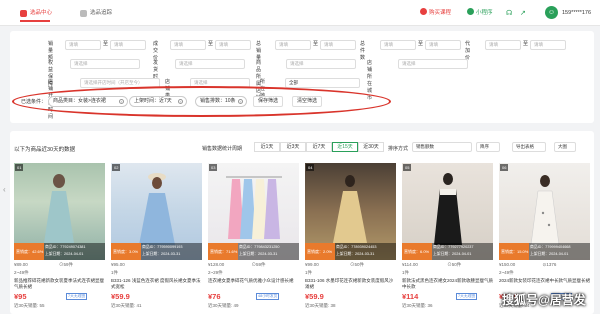 The image size is (600, 314). Describe the element at coordinates (96, 13) in the screenshot. I see `tab-selection-tracking: 选品追踪` at that location.